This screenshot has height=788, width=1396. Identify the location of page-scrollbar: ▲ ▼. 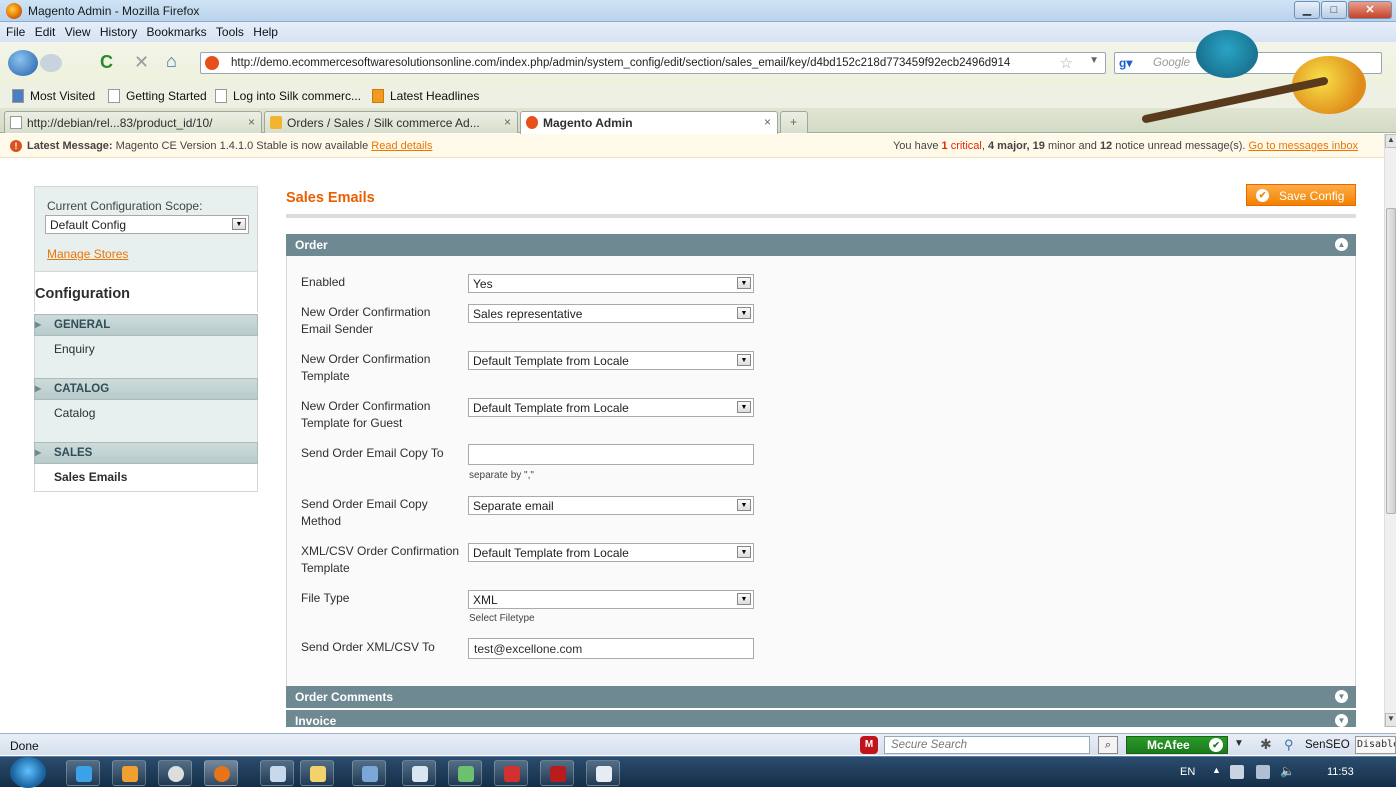
(1390, 430).